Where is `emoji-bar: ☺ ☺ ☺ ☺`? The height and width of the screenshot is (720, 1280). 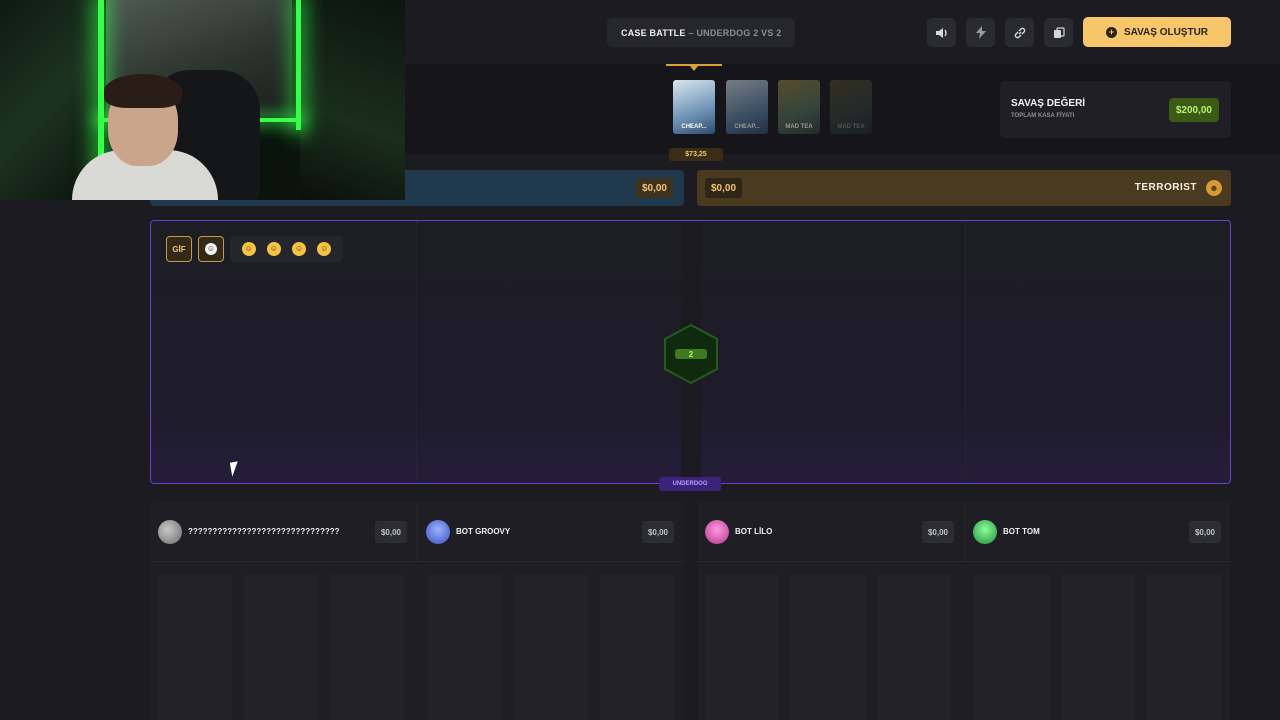 emoji-bar: ☺ ☺ ☺ ☺ is located at coordinates (286, 249).